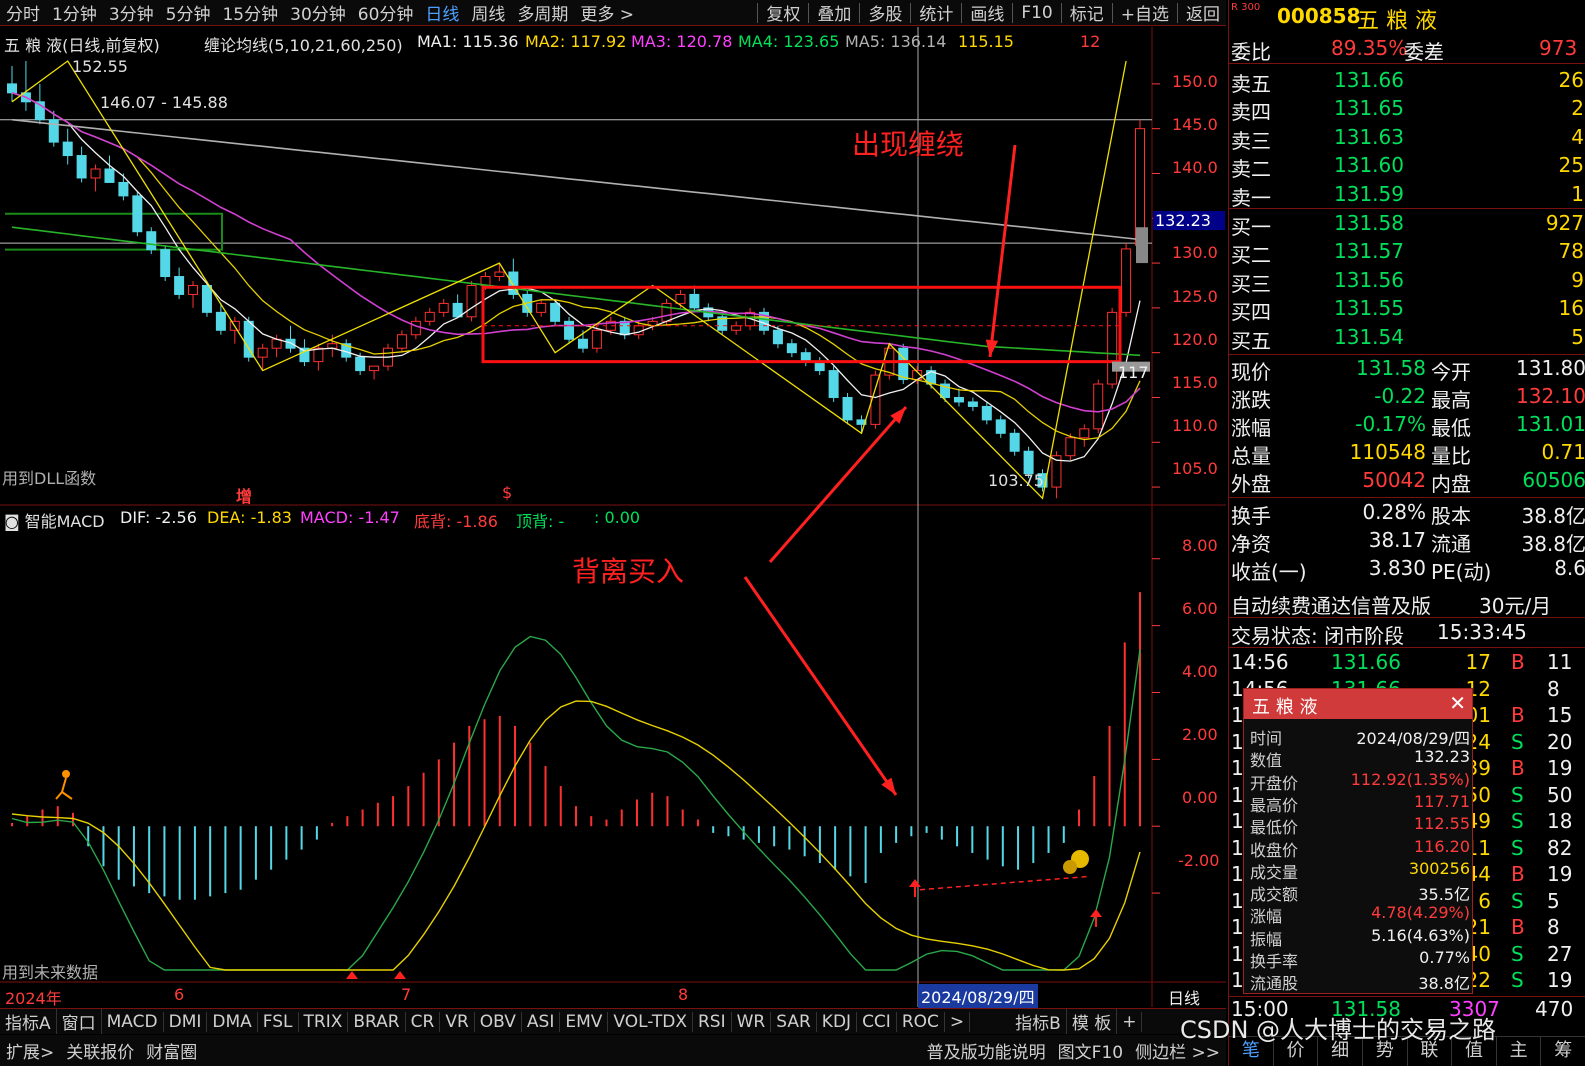 The image size is (1585, 1066). What do you see at coordinates (1407, 253) in the screenshot?
I see `buy-level-row: 买二 131.57 78` at bounding box center [1407, 253].